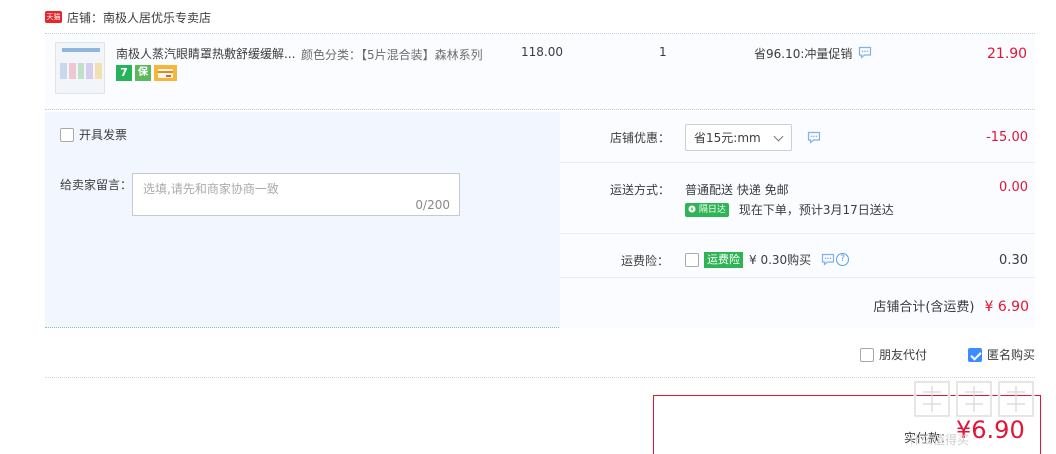 The width and height of the screenshot is (1056, 454). I want to click on seven-day-return-icon: 7, so click(124, 73).